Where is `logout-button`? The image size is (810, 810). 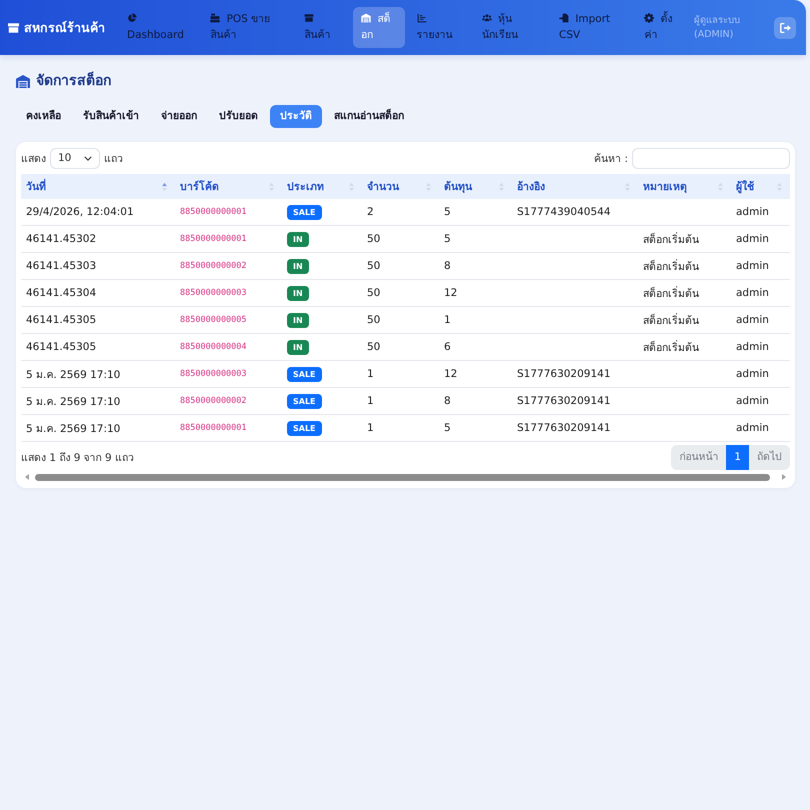
logout-button is located at coordinates (785, 27).